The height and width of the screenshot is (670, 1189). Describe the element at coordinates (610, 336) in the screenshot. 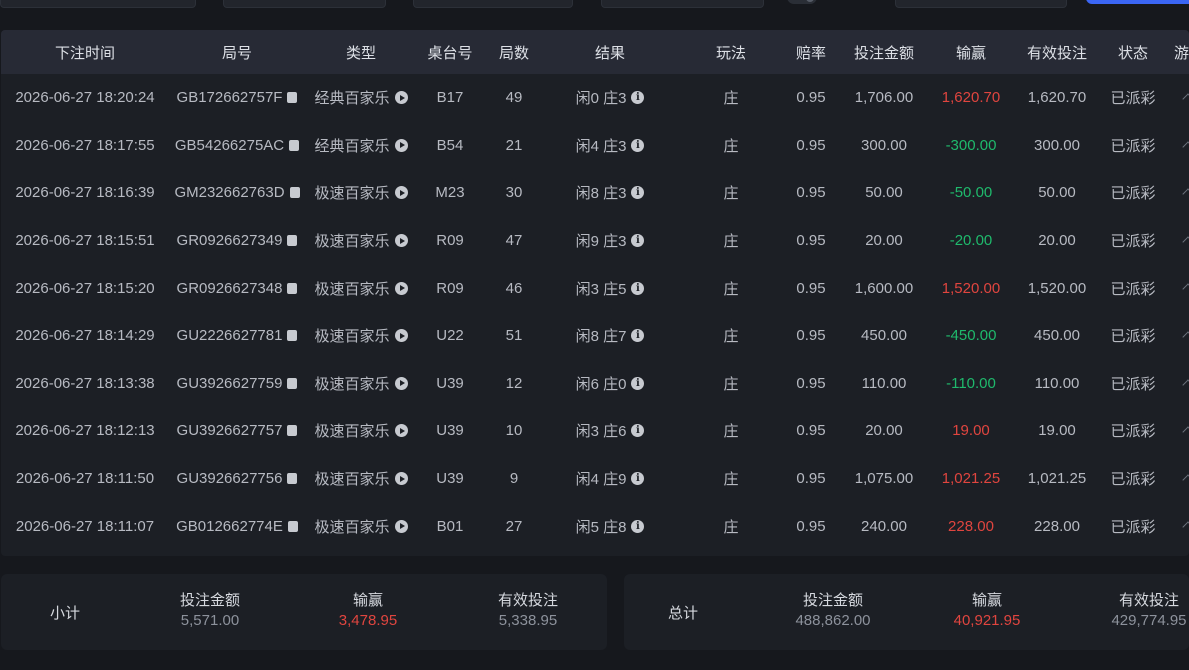

I see `cell-result: 闲8 庄7 i` at that location.